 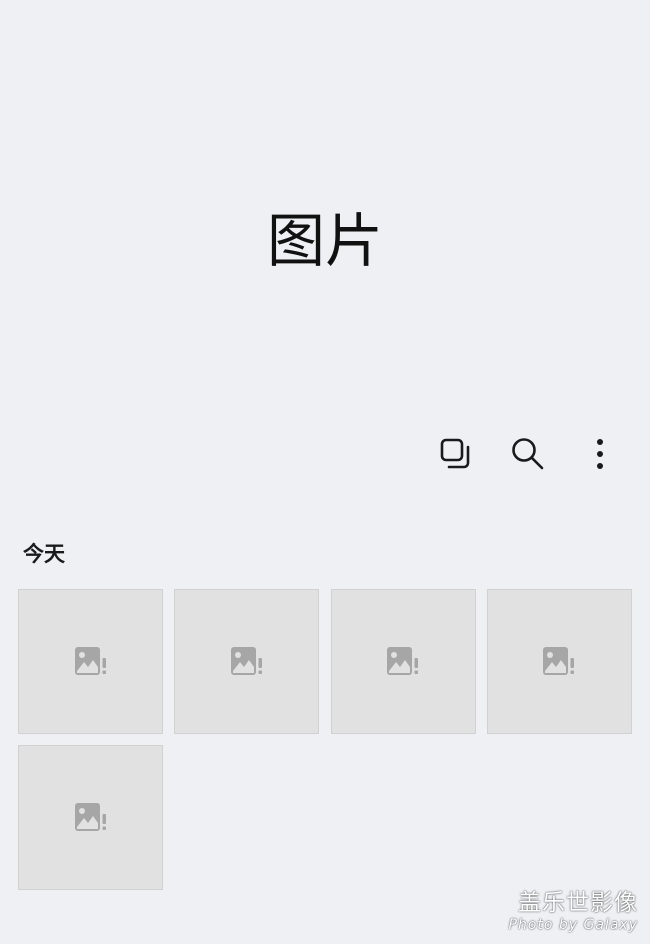 What do you see at coordinates (44, 554) in the screenshot?
I see `section-label-today: 今天` at bounding box center [44, 554].